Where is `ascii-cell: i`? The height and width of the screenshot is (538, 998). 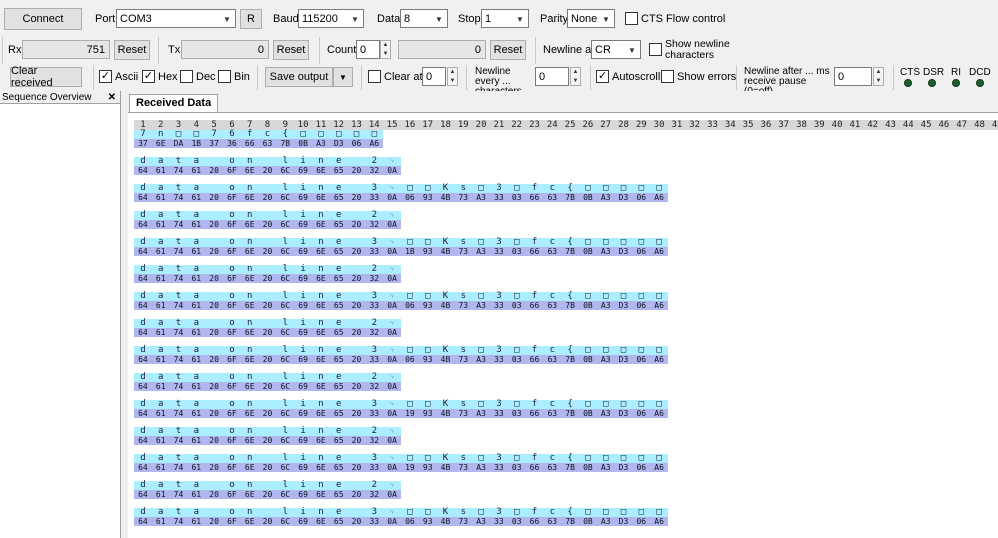 ascii-cell: i is located at coordinates (303, 431).